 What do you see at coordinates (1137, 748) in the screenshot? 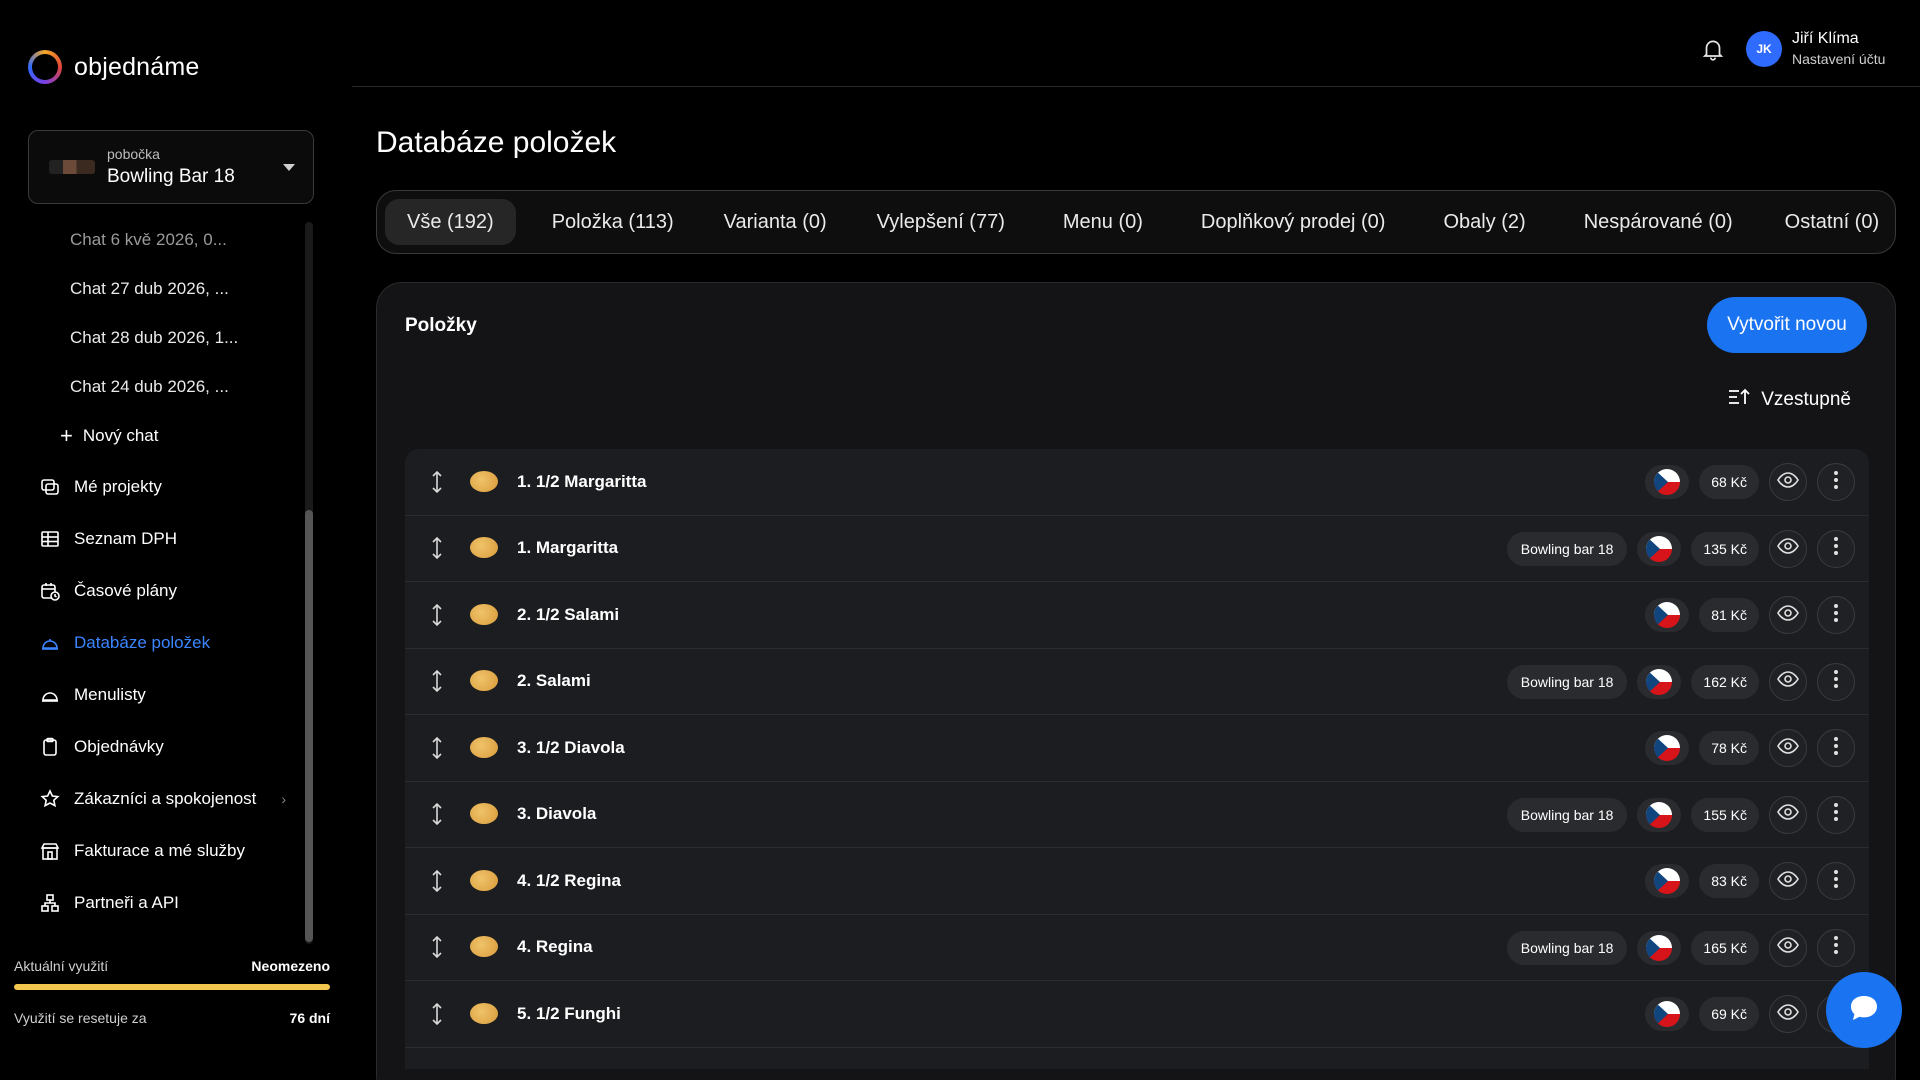
I see `table-row: 3. 1/2 Diavola 78 Kč` at bounding box center [1137, 748].